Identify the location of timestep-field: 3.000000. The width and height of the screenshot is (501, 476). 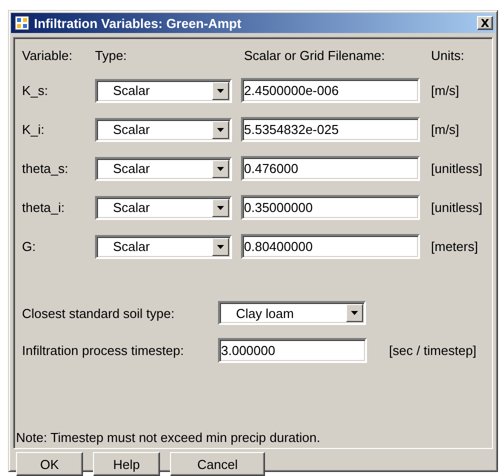
(292, 350).